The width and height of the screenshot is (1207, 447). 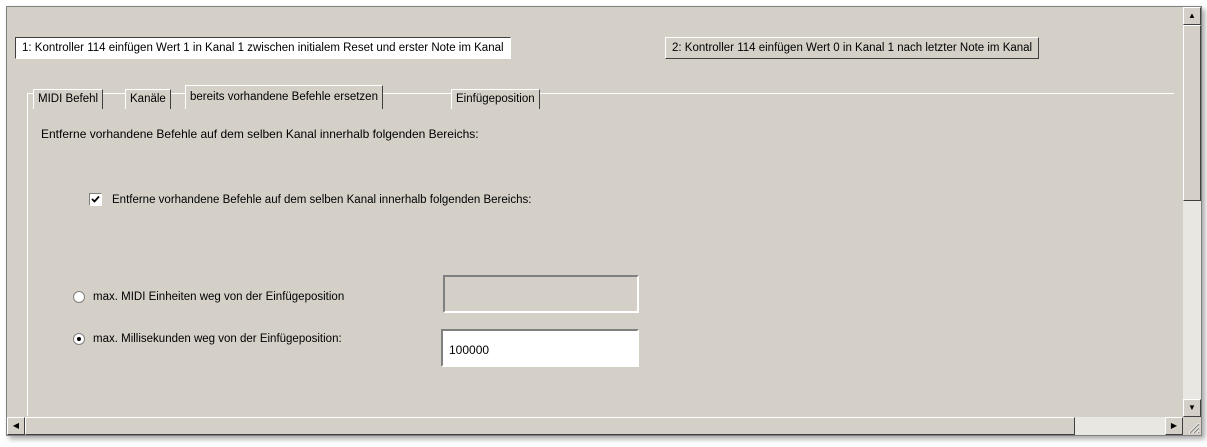 I want to click on vertical-scrollbar: ▲ ▼, so click(x=1191, y=212).